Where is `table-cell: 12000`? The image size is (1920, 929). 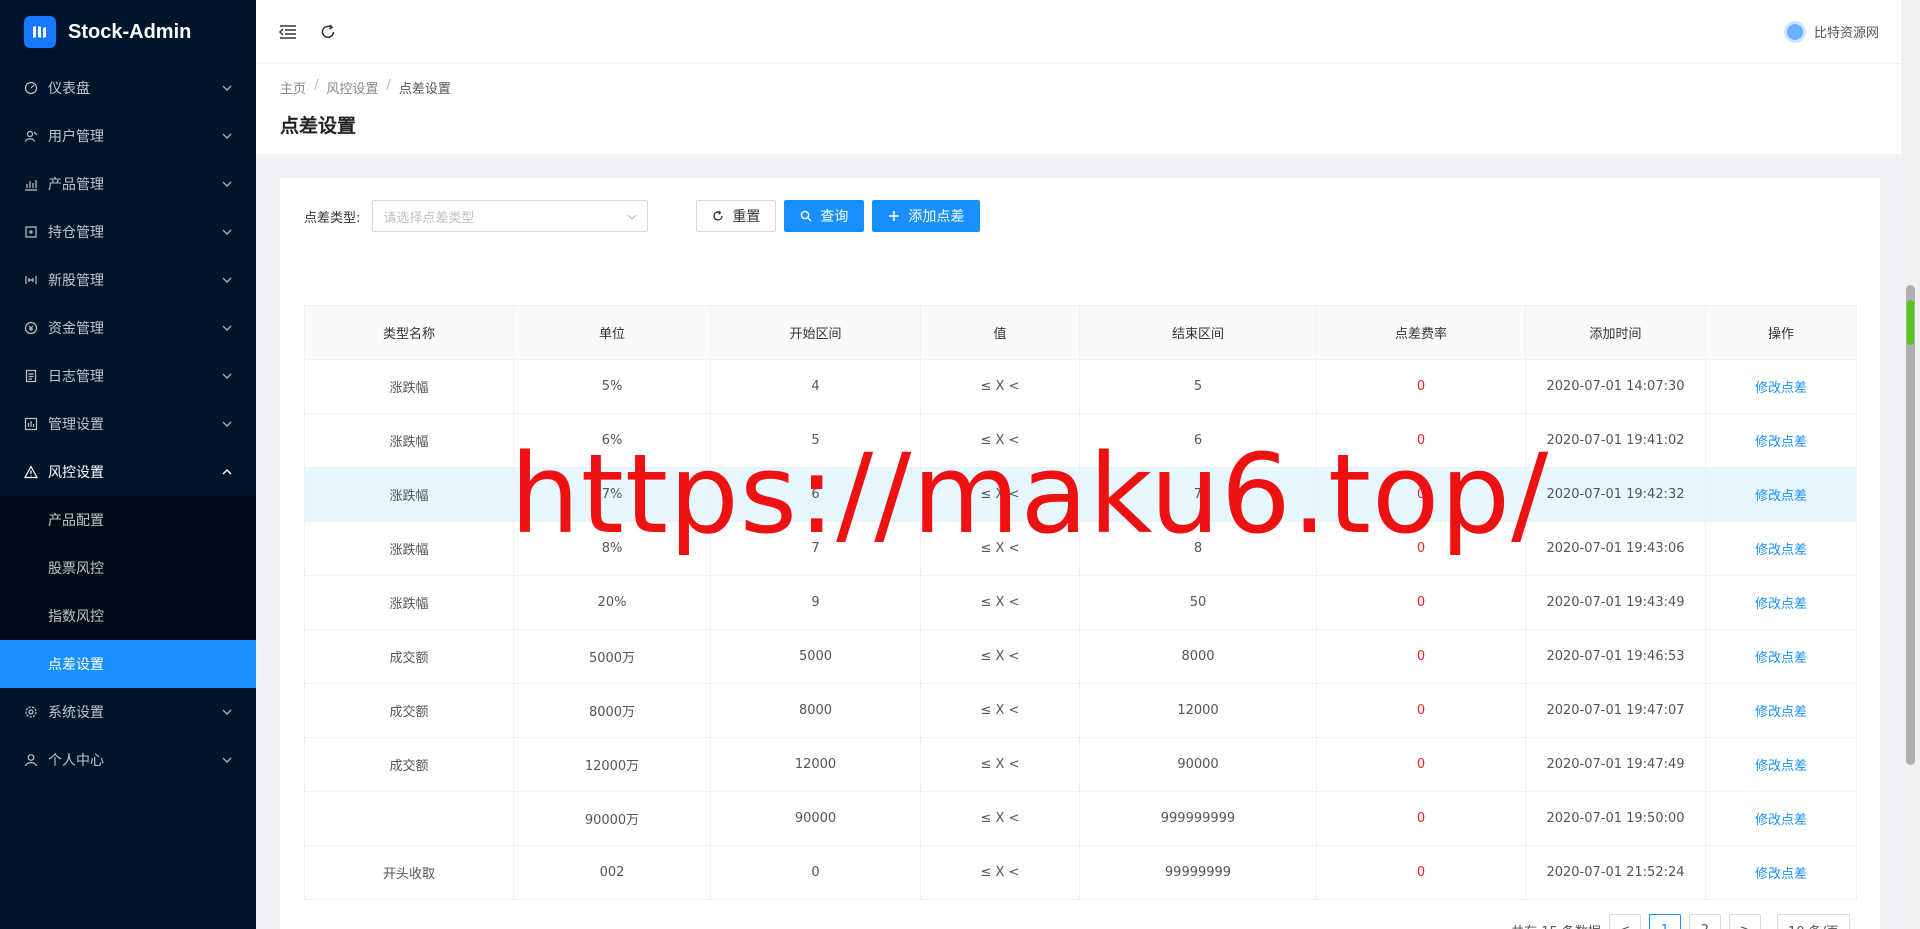
table-cell: 12000 is located at coordinates (815, 764).